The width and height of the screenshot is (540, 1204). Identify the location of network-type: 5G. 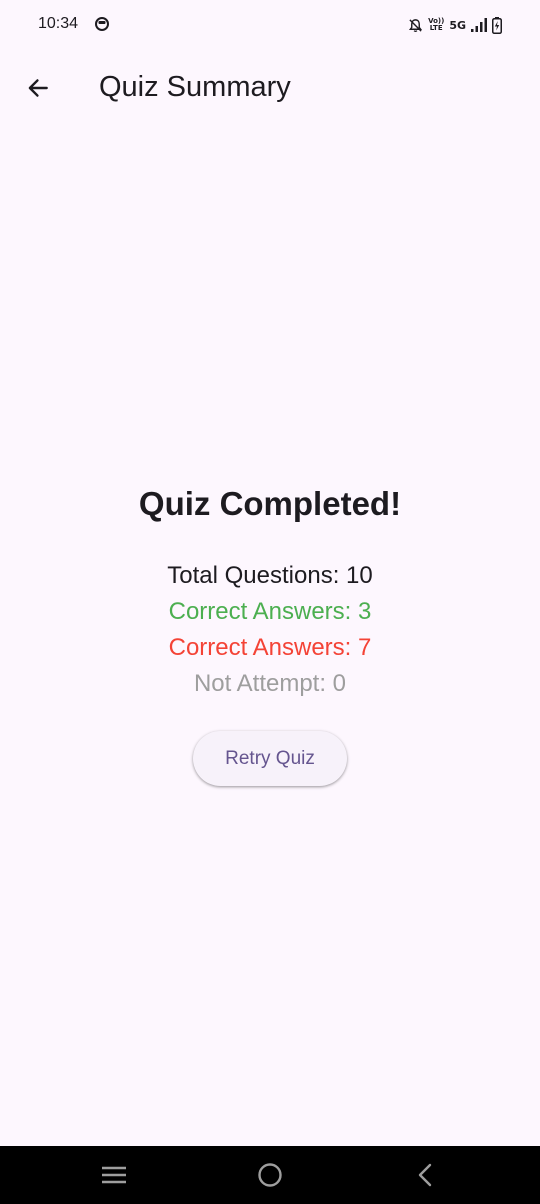
(457, 25).